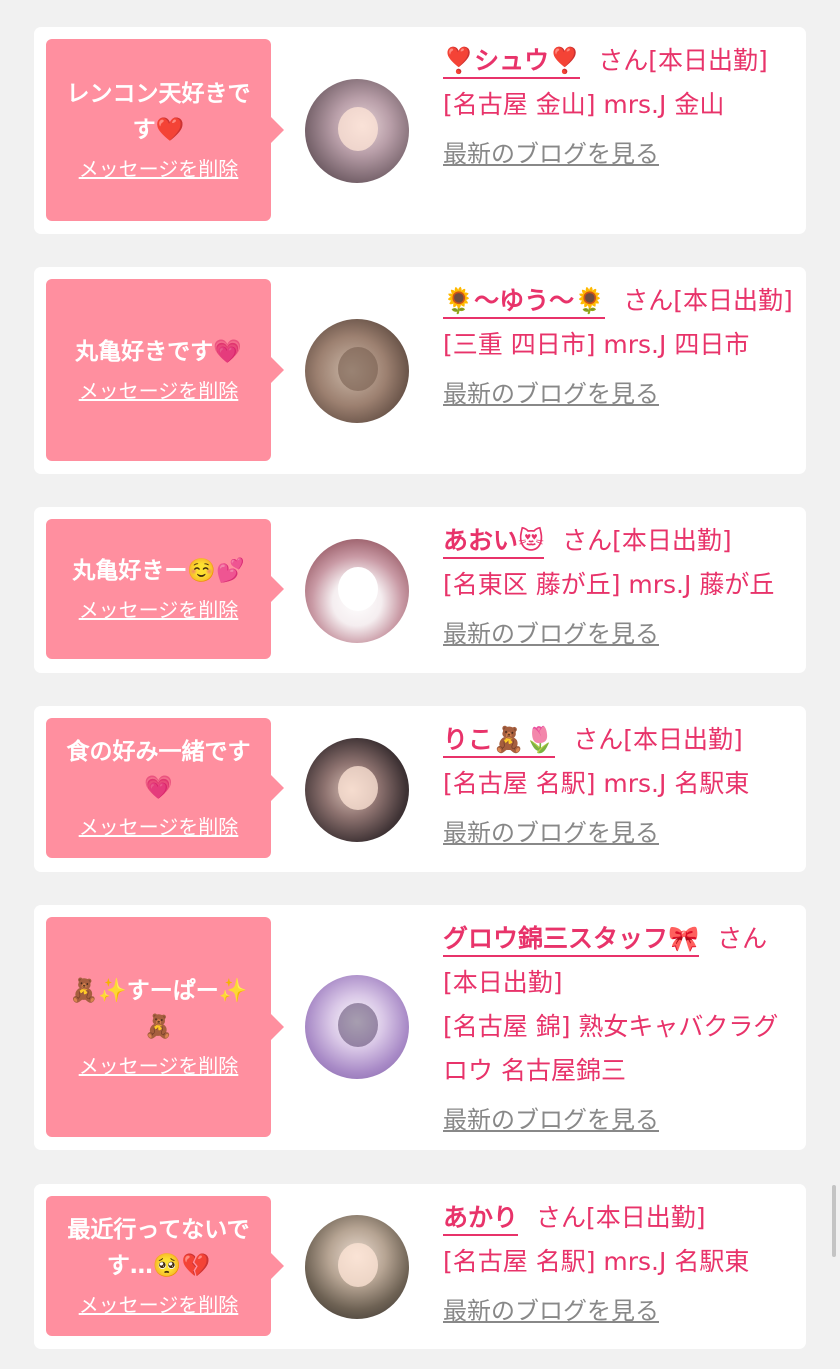 Image resolution: width=840 pixels, height=1369 pixels. I want to click on message-bubble: レンコン天好きです❤️ メッセージを削除, so click(165, 130).